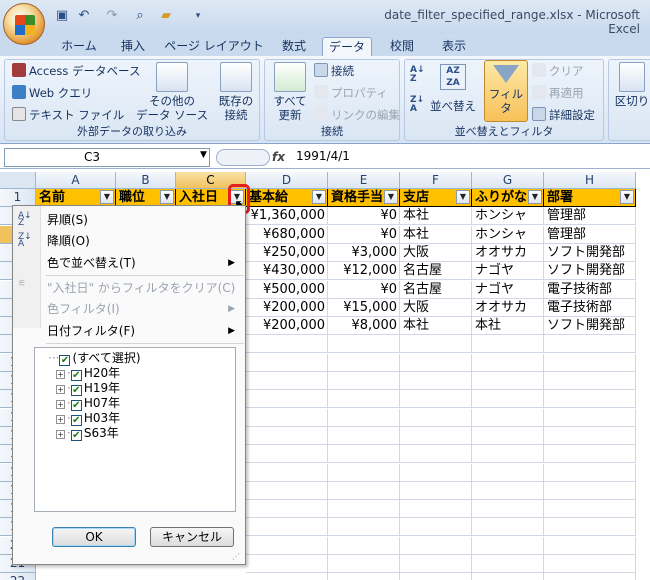 The height and width of the screenshot is (580, 650). I want to click on menu-date-filter: 日付フィルタ(F) ▶, so click(128, 331).